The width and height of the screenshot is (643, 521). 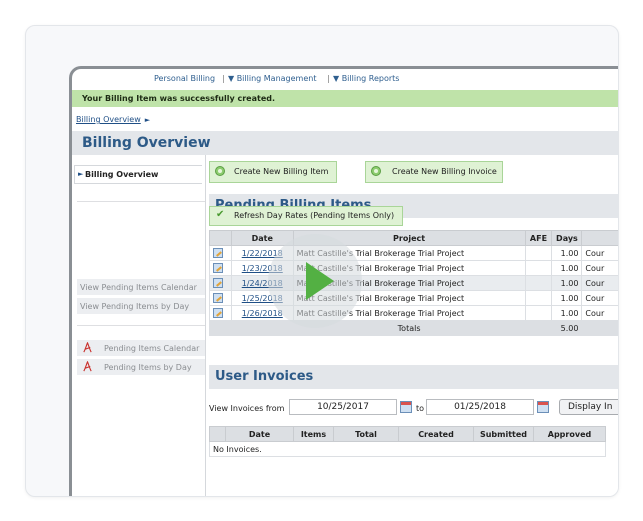 What do you see at coordinates (480, 407) in the screenshot?
I see `to-date-input: 01/25/2018` at bounding box center [480, 407].